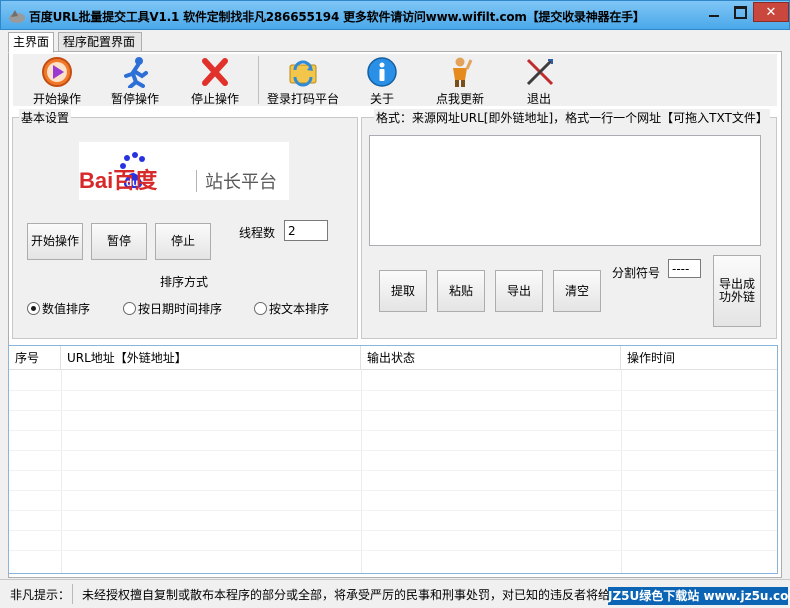 The height and width of the screenshot is (608, 790). Describe the element at coordinates (31, 42) in the screenshot. I see `tab-main: 主界面` at that location.